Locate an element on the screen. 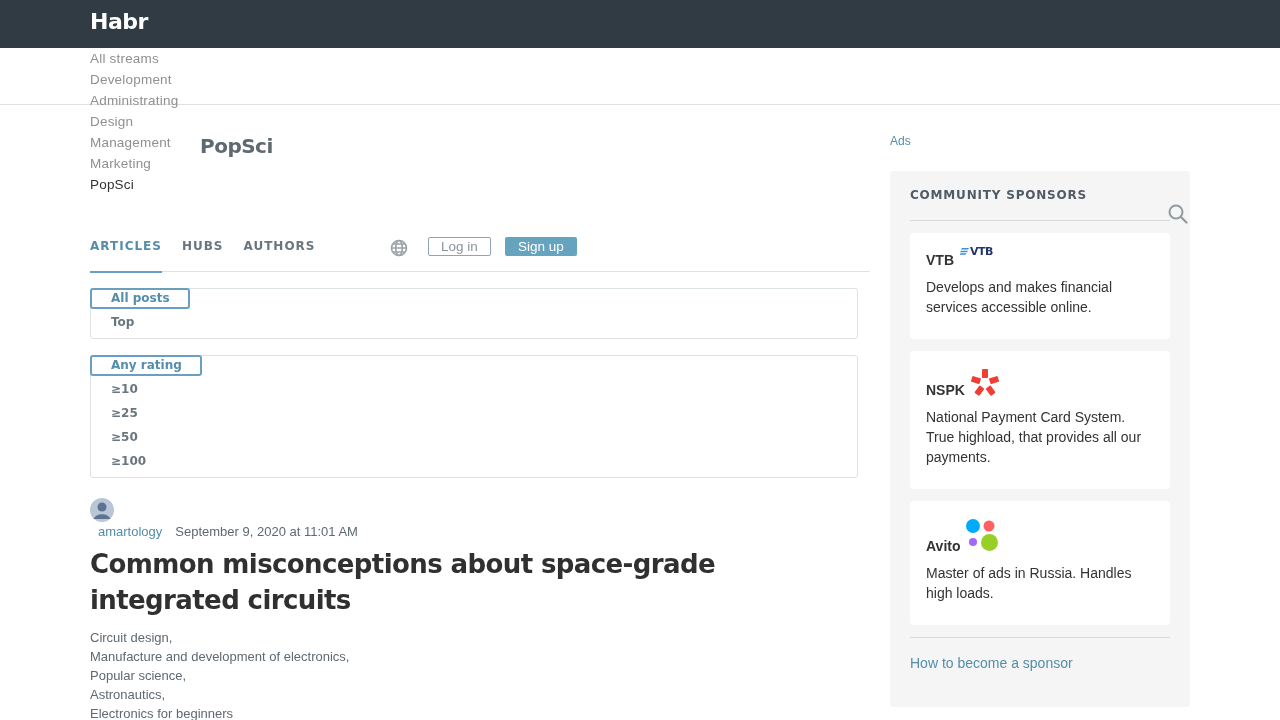  filter-option: All posts is located at coordinates (140, 298).